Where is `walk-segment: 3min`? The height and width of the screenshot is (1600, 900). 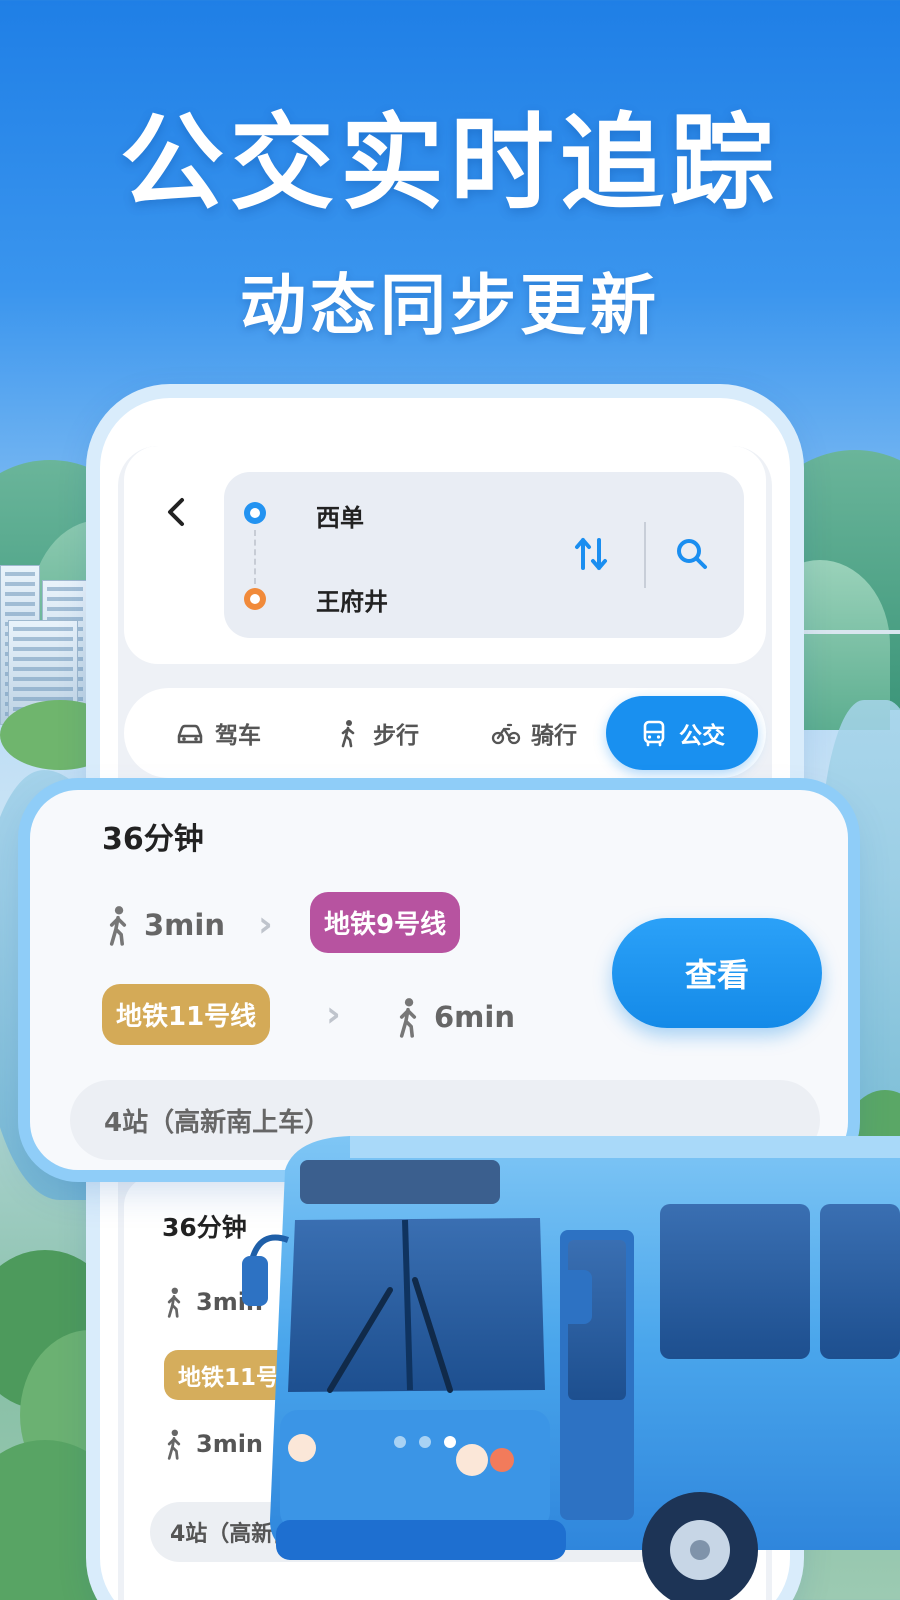 walk-segment: 3min is located at coordinates (163, 925).